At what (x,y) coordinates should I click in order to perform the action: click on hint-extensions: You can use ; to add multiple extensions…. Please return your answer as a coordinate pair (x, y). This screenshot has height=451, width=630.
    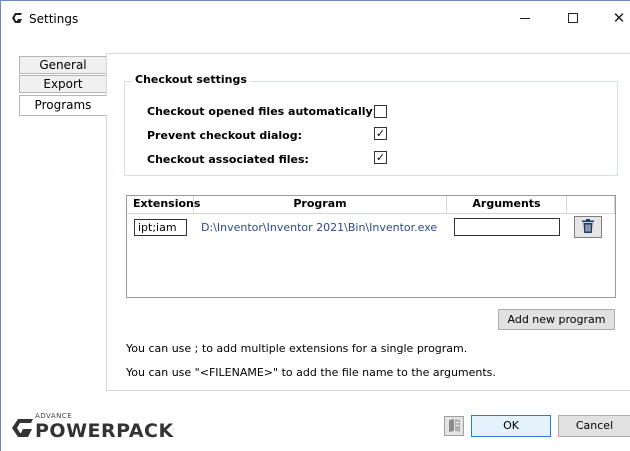
    Looking at the image, I should click on (297, 348).